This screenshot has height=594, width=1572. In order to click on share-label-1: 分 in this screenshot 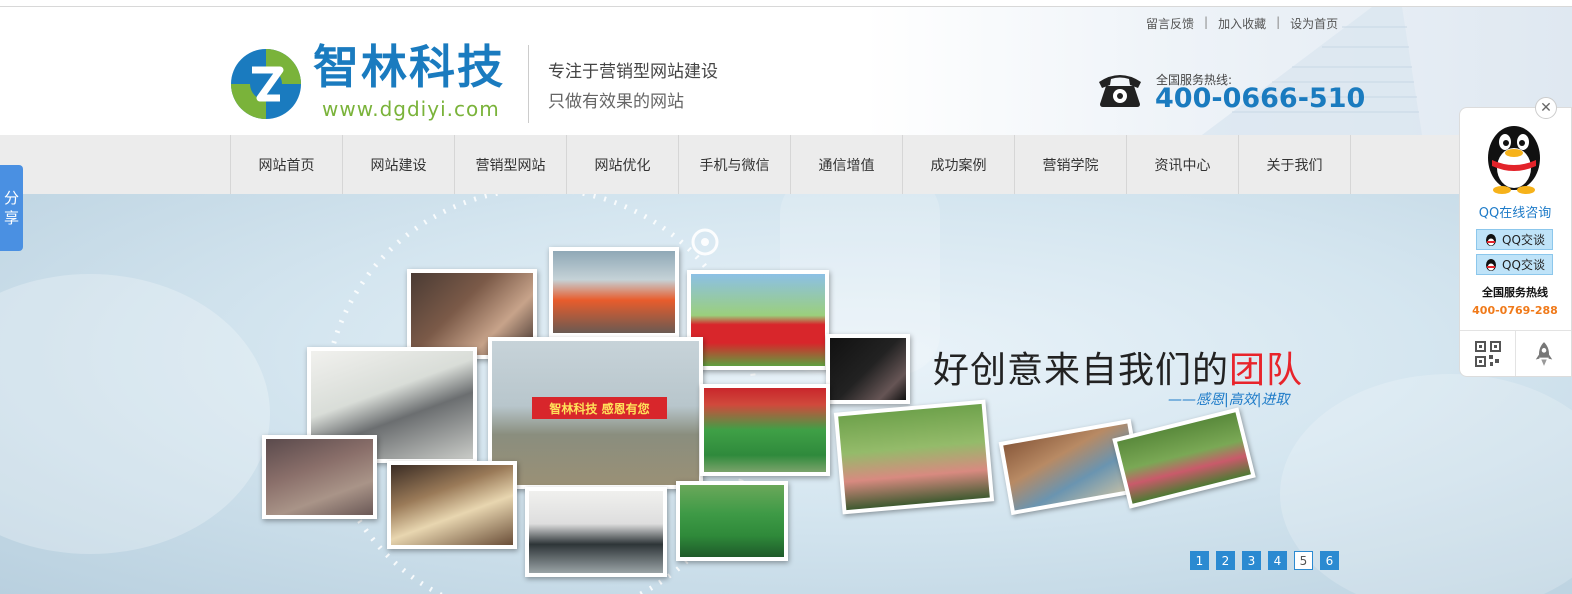, I will do `click(11, 198)`.